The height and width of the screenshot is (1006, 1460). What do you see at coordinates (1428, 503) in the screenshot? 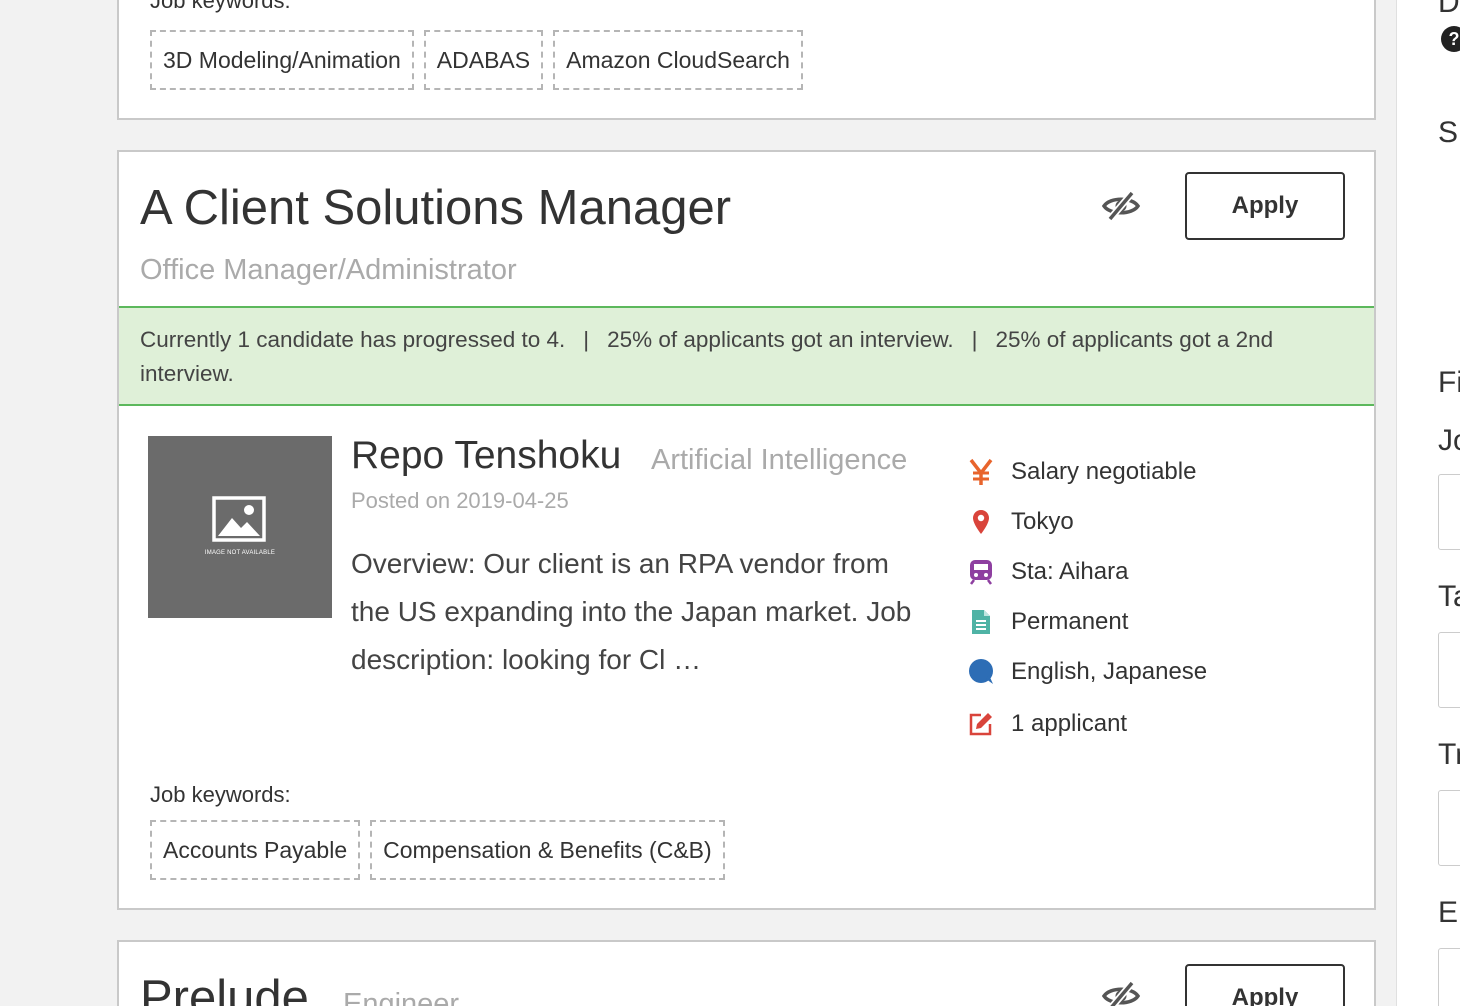
I see `filter-sidebar: D ? Sl Fi Jo Ta Tr En` at bounding box center [1428, 503].